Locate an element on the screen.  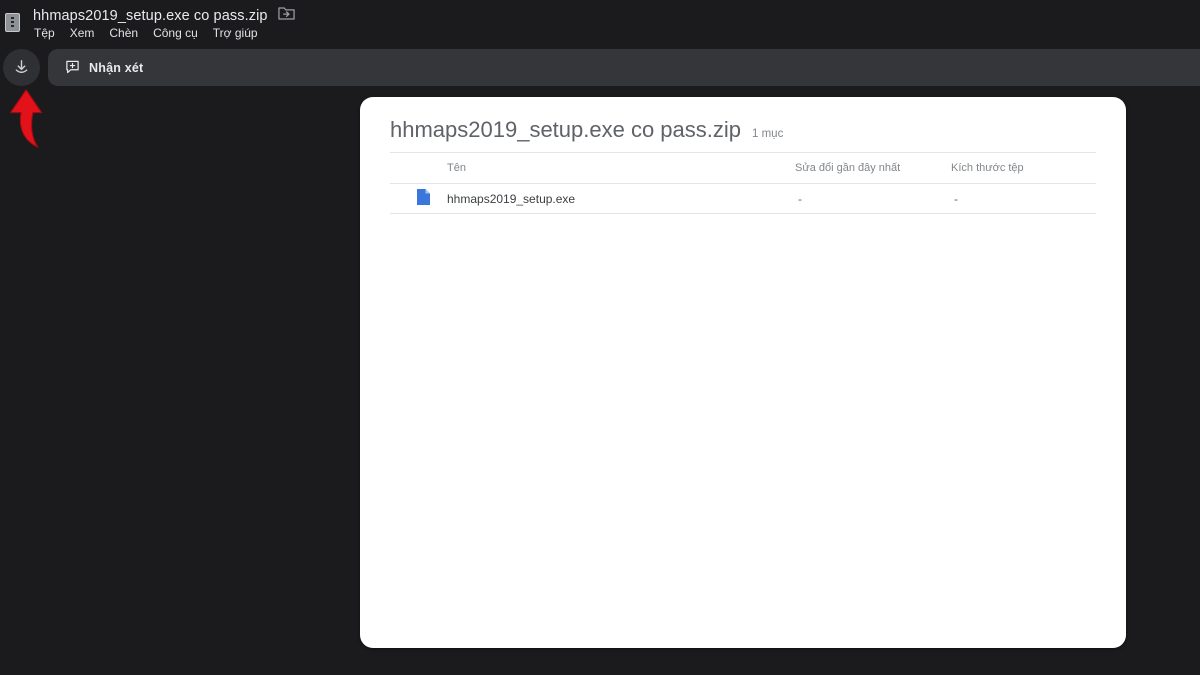
download-button is located at coordinates (21, 67).